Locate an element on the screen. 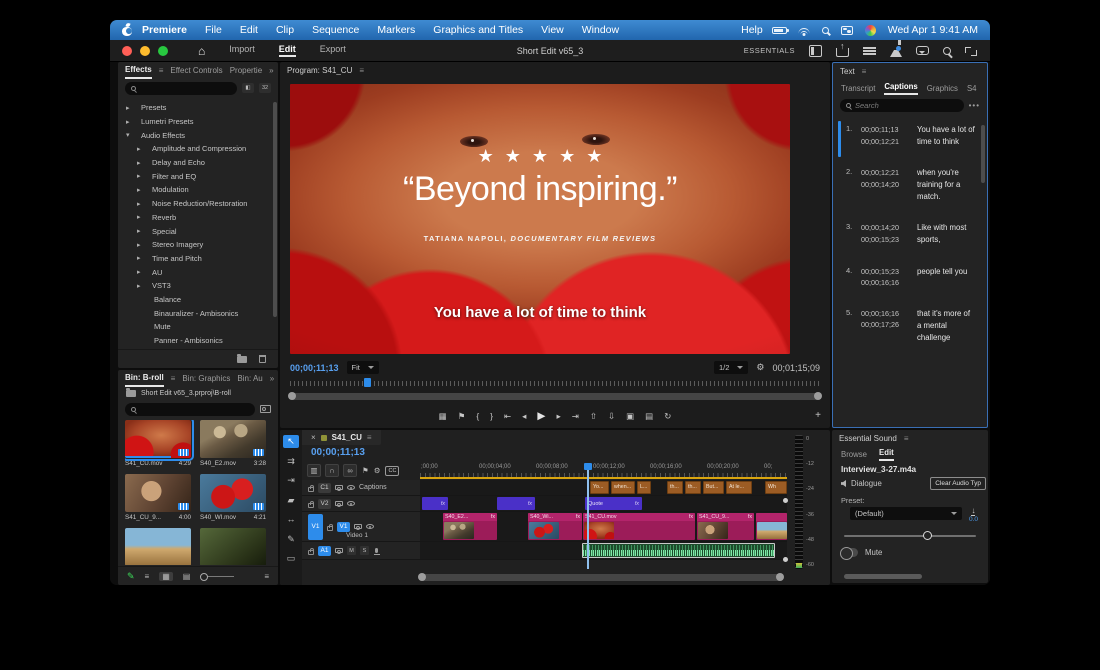 Image resolution: width=1100 pixels, height=670 pixels. settings-wrench-icon: ⚙ is located at coordinates (760, 367).